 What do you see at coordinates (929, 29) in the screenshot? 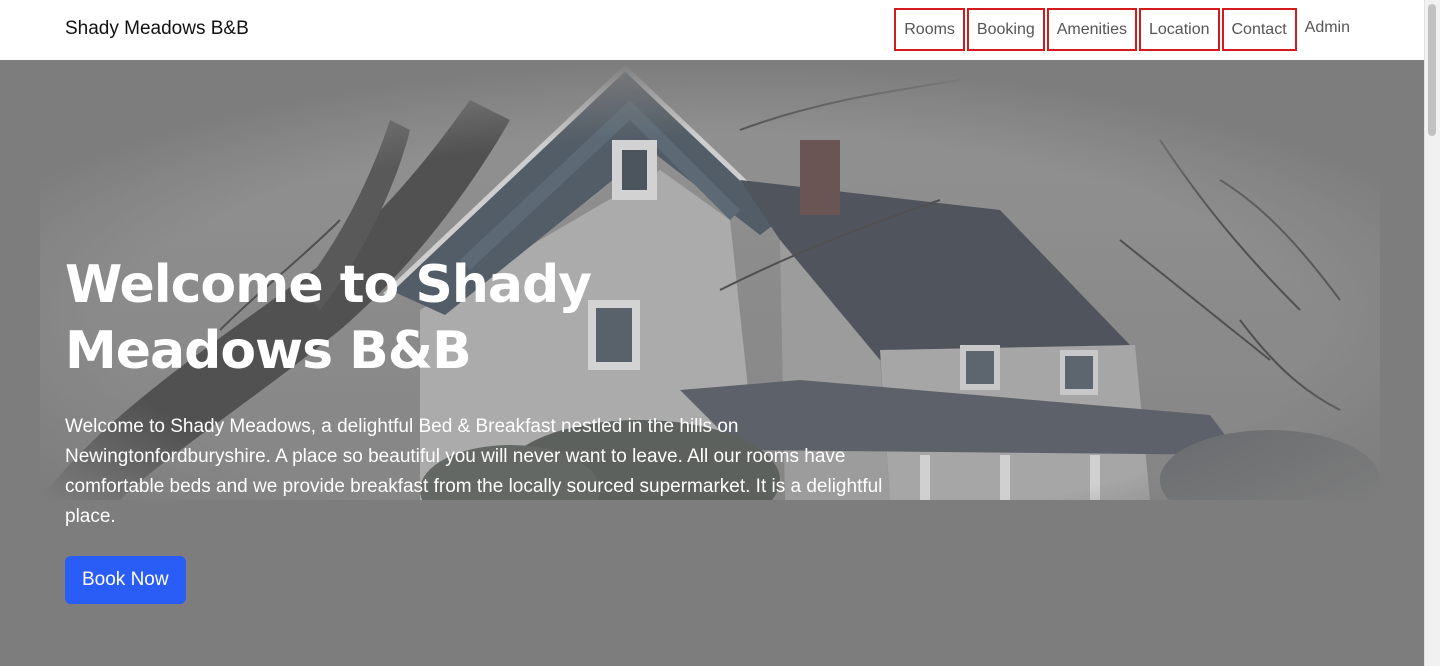
I see `nav-link-rooms: Rooms` at bounding box center [929, 29].